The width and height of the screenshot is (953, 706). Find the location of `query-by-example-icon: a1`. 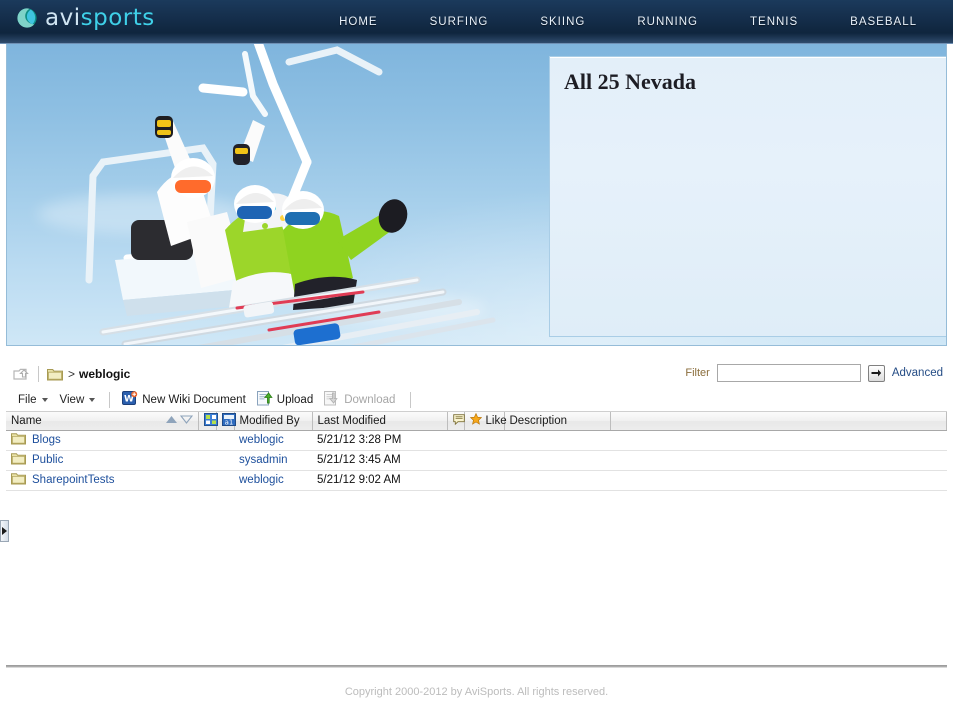

query-by-example-icon: a1 is located at coordinates (228, 420).